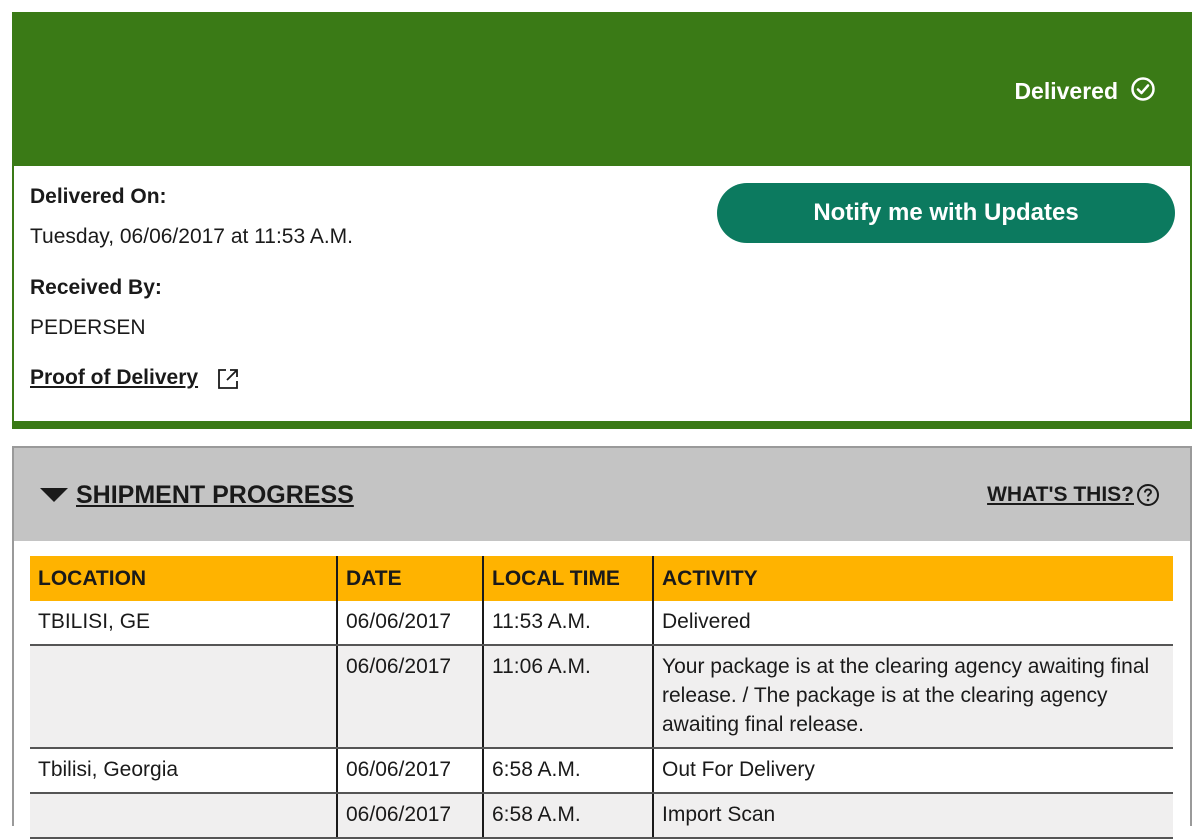 The width and height of the screenshot is (1200, 839). Describe the element at coordinates (567, 578) in the screenshot. I see `column-header-local-time: LOCAL TIME` at that location.